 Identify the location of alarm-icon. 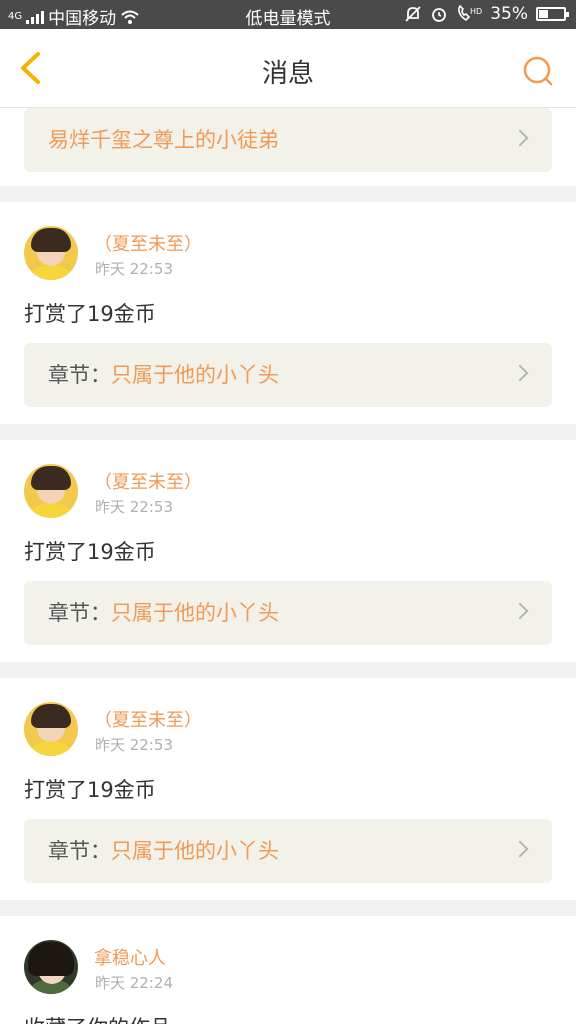
(439, 15).